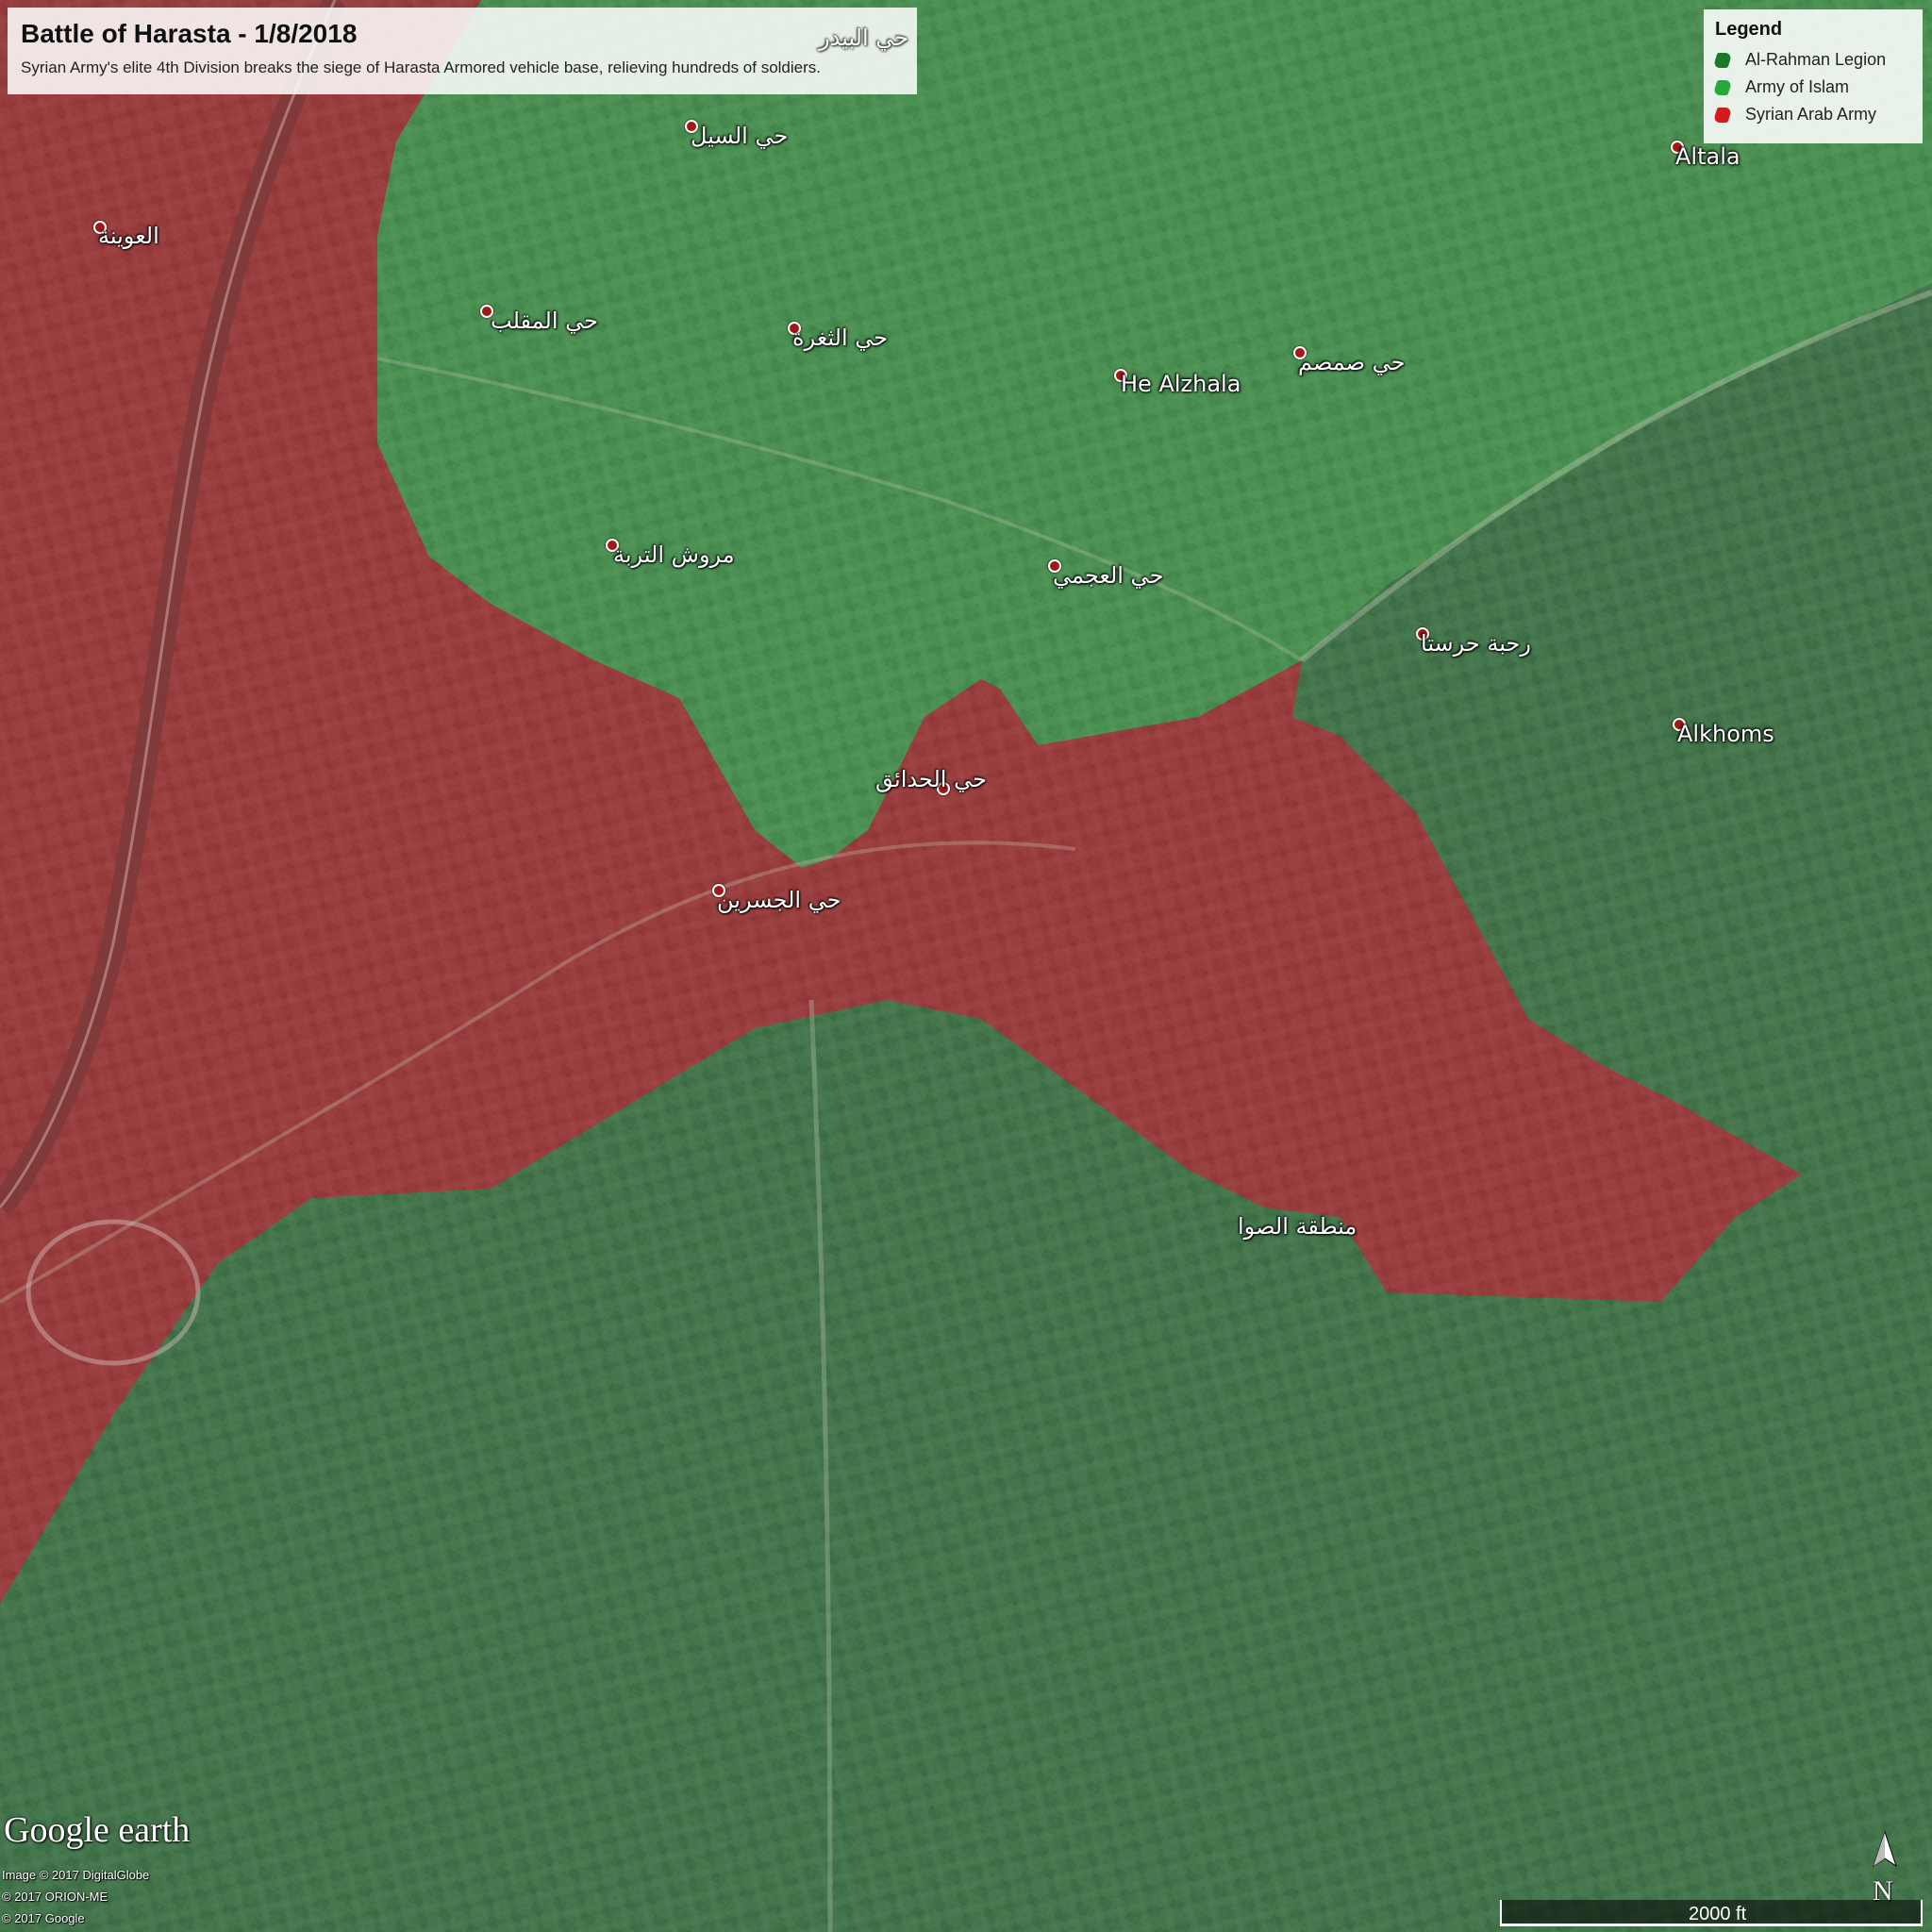  I want to click on legend-item-syrian-arab-army: Syrian Arab Army, so click(1812, 115).